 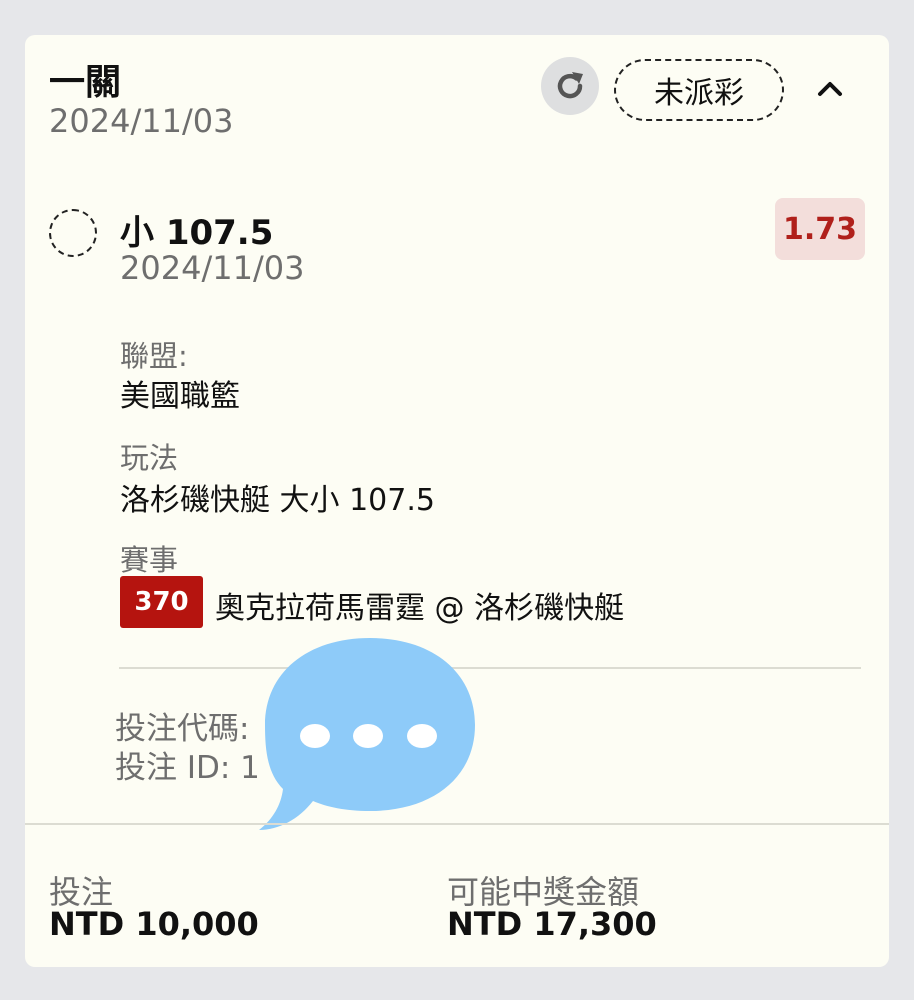 What do you see at coordinates (277, 500) in the screenshot?
I see `play-value: 洛杉磯快艇 大小 107.5` at bounding box center [277, 500].